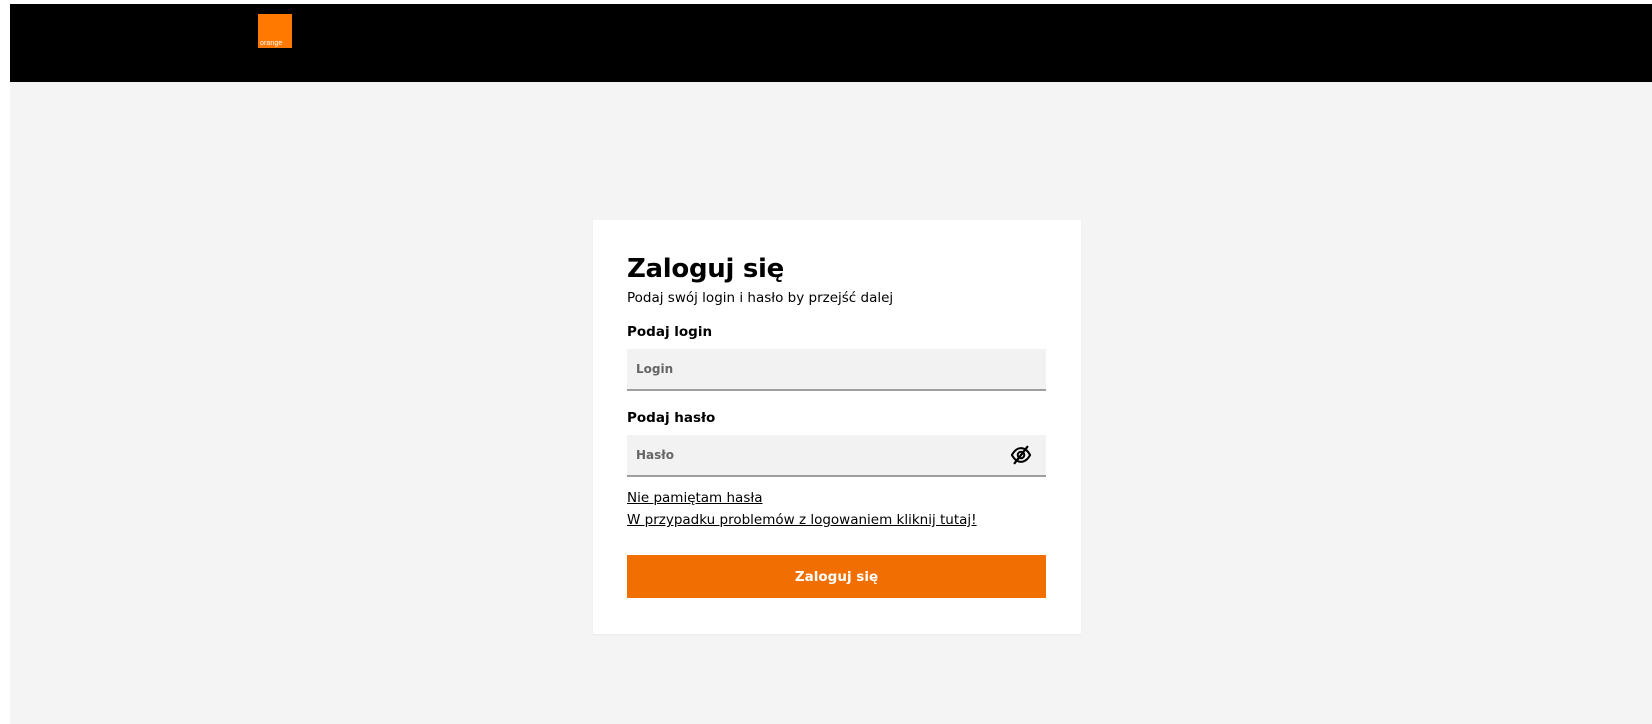  What do you see at coordinates (1021, 455) in the screenshot?
I see `eye-slash-icon` at bounding box center [1021, 455].